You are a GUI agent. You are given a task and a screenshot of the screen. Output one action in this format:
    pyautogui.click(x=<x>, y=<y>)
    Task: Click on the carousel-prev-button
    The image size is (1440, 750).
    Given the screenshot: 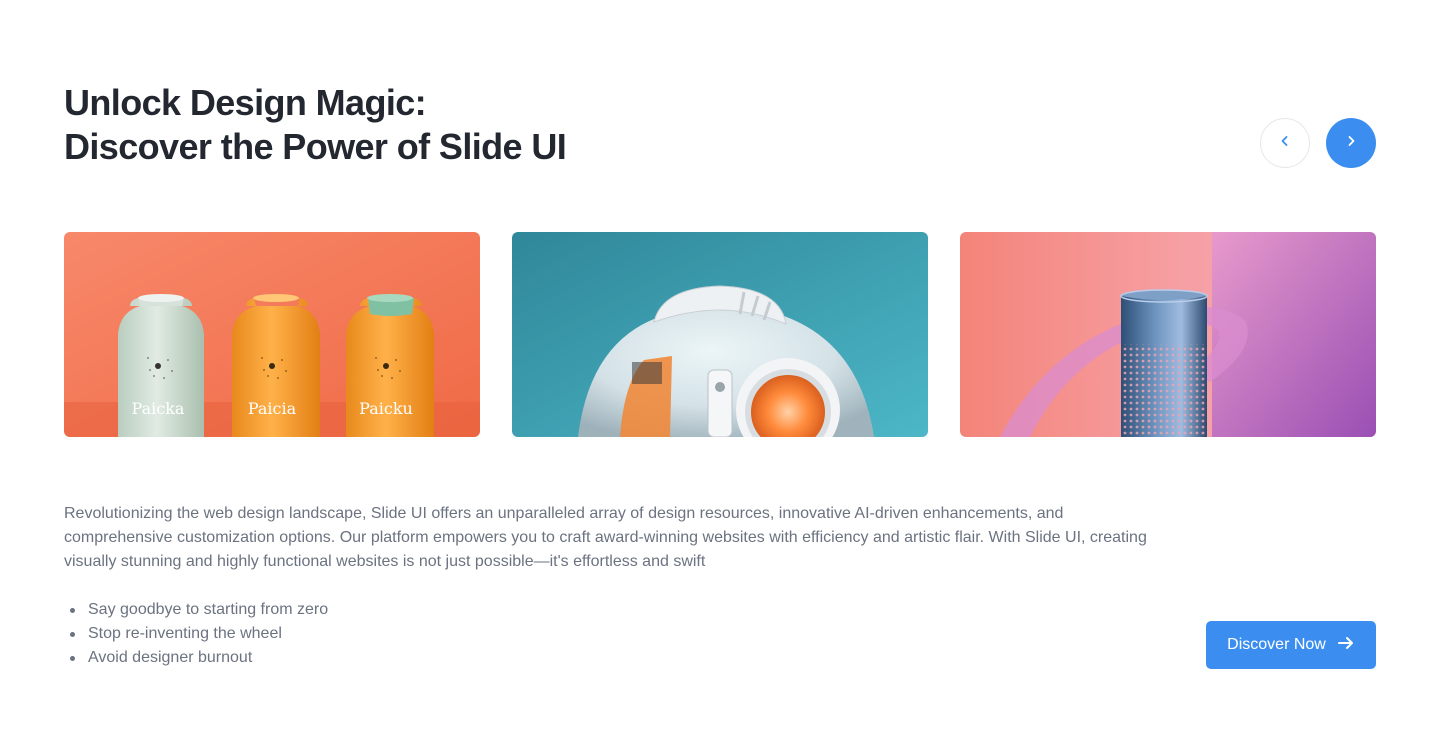 What is the action you would take?
    pyautogui.click(x=1285, y=143)
    